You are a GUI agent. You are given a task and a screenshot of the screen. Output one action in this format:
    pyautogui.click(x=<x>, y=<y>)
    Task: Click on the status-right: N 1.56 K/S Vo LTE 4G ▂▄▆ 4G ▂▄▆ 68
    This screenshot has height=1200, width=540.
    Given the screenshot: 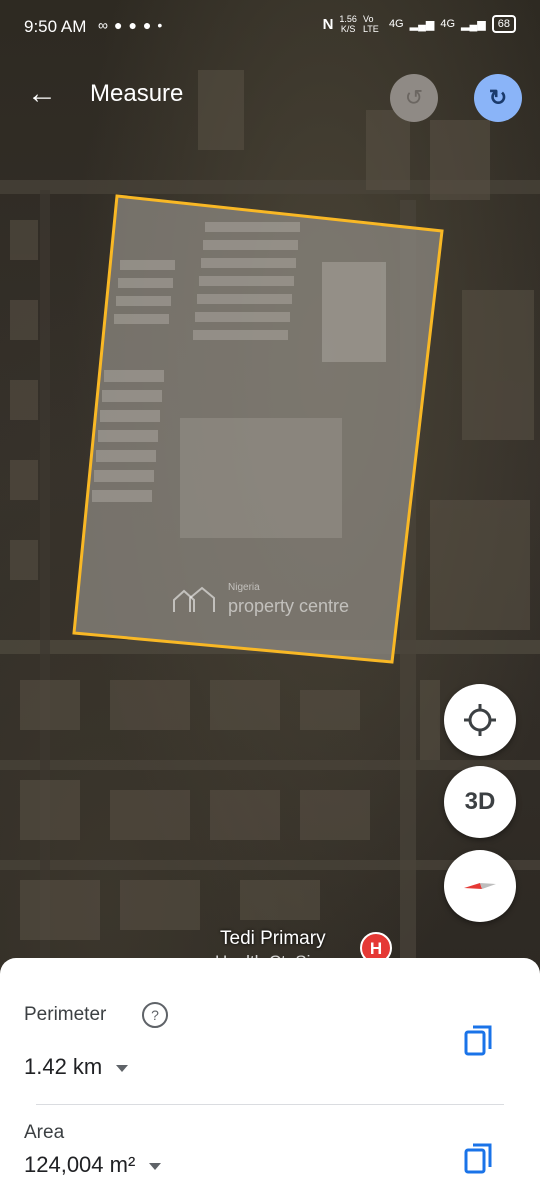 What is the action you would take?
    pyautogui.click(x=419, y=24)
    